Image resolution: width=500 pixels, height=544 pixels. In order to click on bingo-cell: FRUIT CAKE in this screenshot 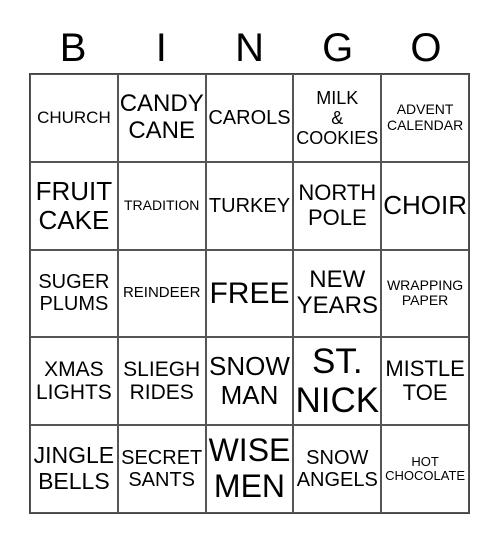, I will do `click(74, 205)`.